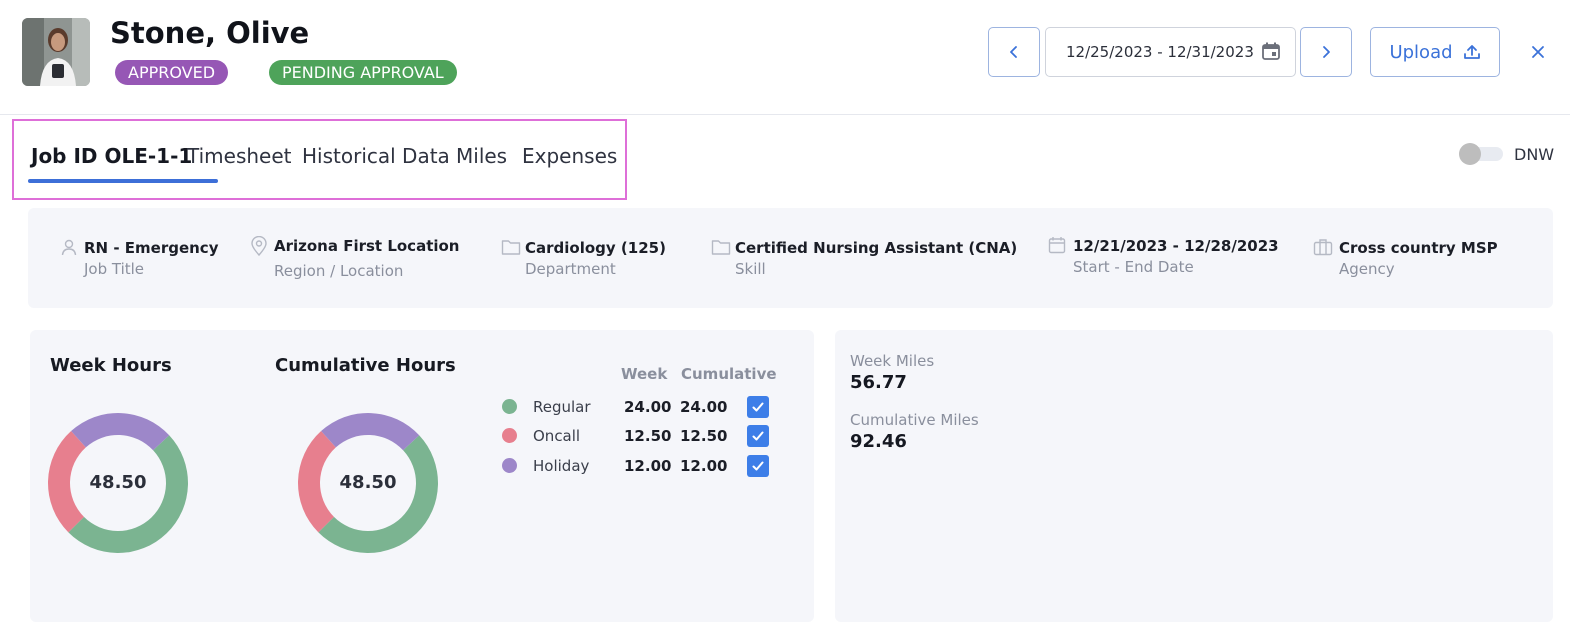 Image resolution: width=1570 pixels, height=640 pixels. I want to click on regular-checkbox, so click(758, 407).